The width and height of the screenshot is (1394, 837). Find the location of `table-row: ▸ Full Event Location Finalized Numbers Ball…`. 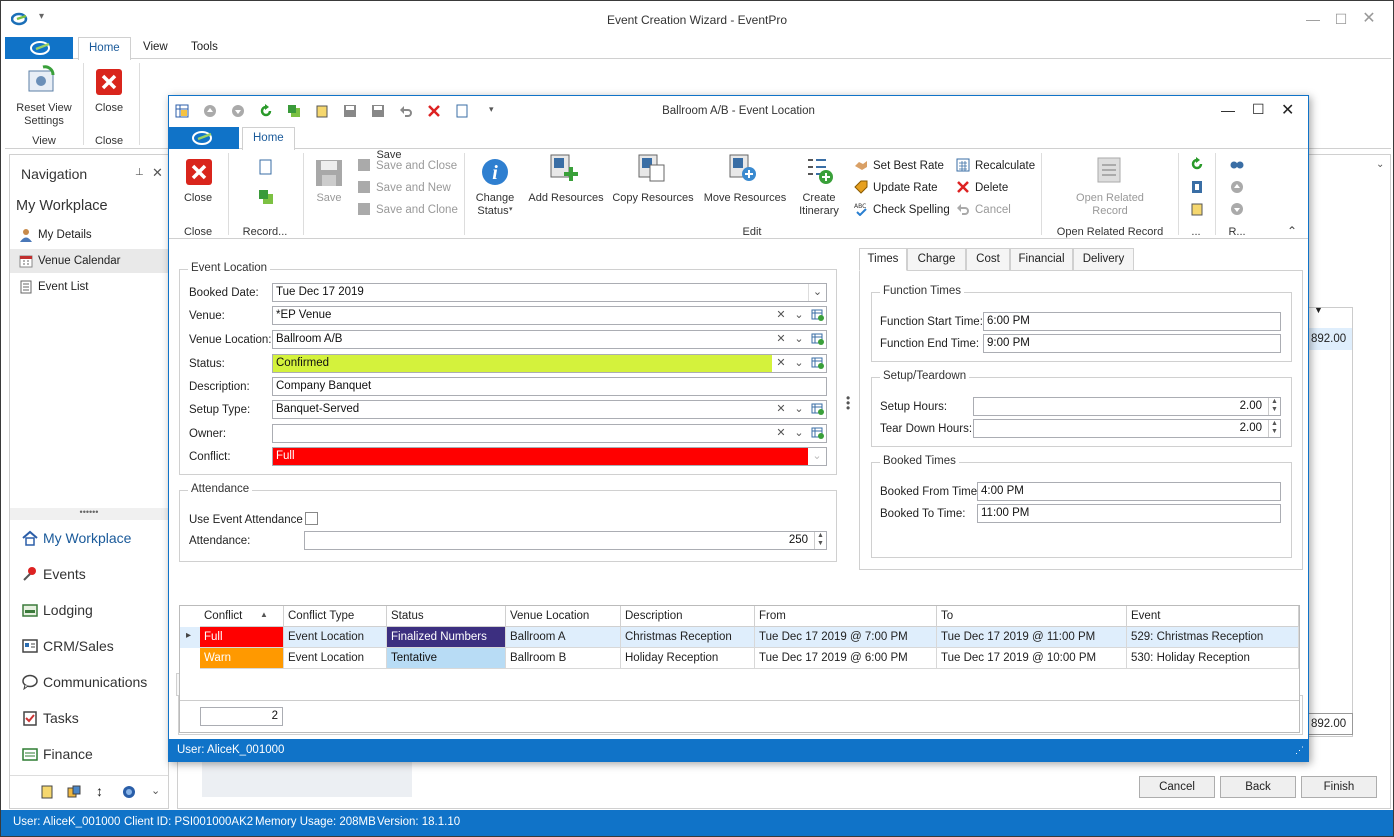

table-row: ▸ Full Event Location Finalized Numbers Ball… is located at coordinates (739, 637).